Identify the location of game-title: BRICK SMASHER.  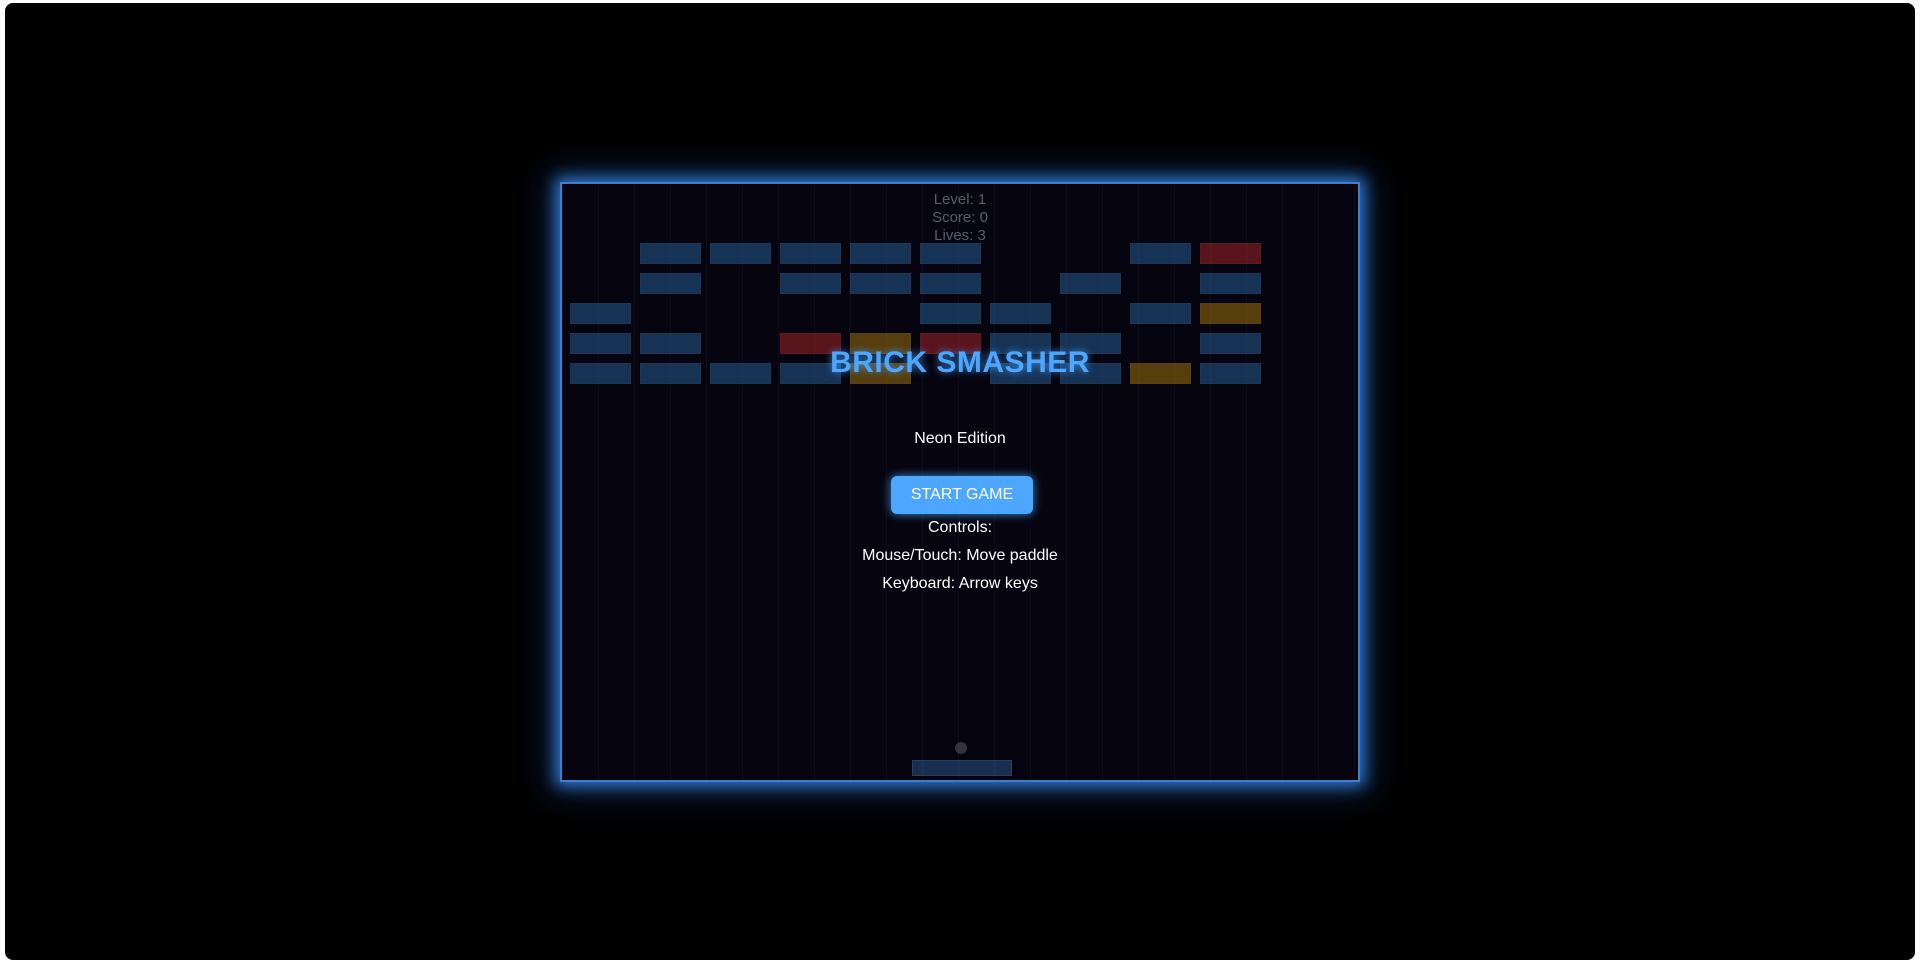
(960, 362).